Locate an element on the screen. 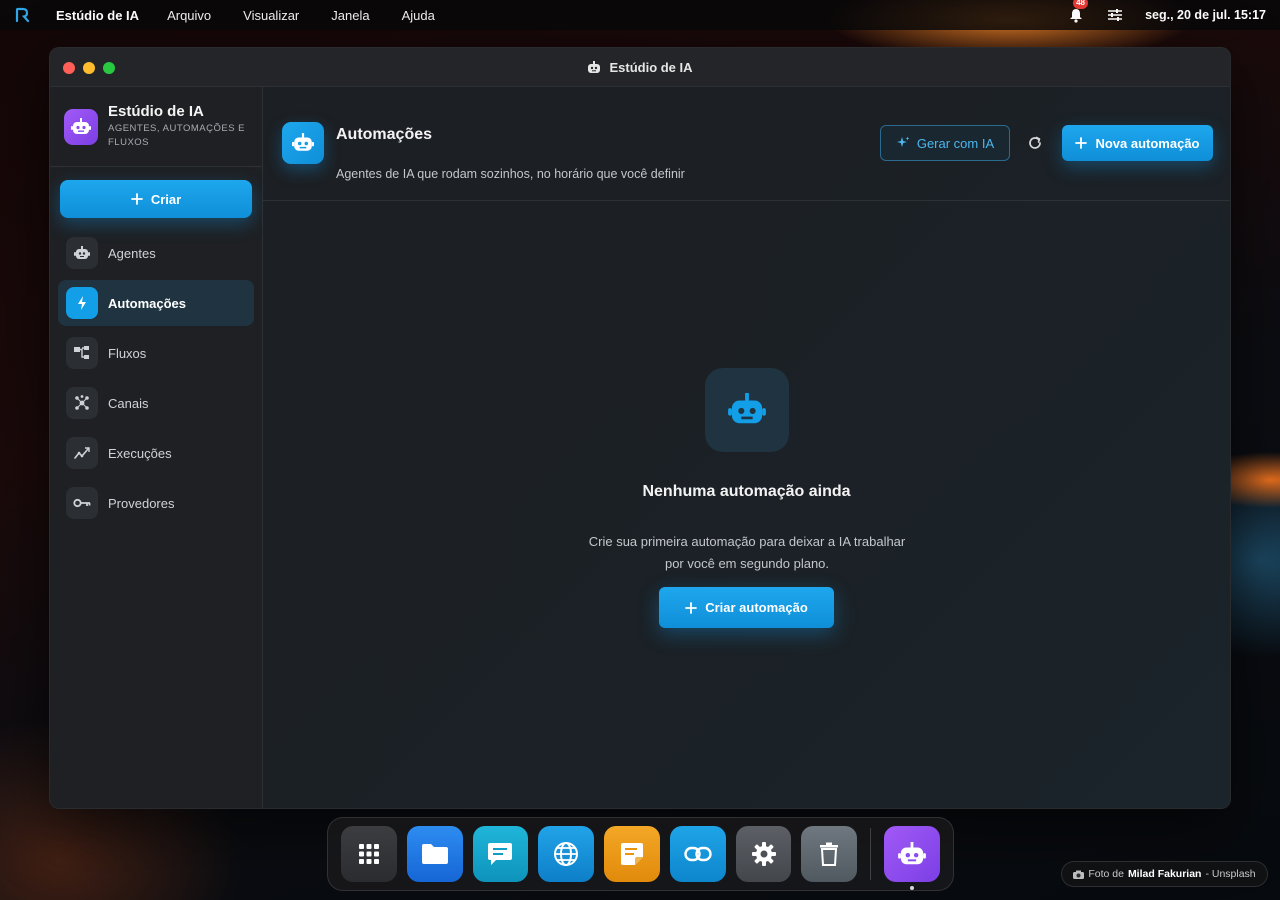 The width and height of the screenshot is (1280, 900). running-indicator is located at coordinates (912, 888).